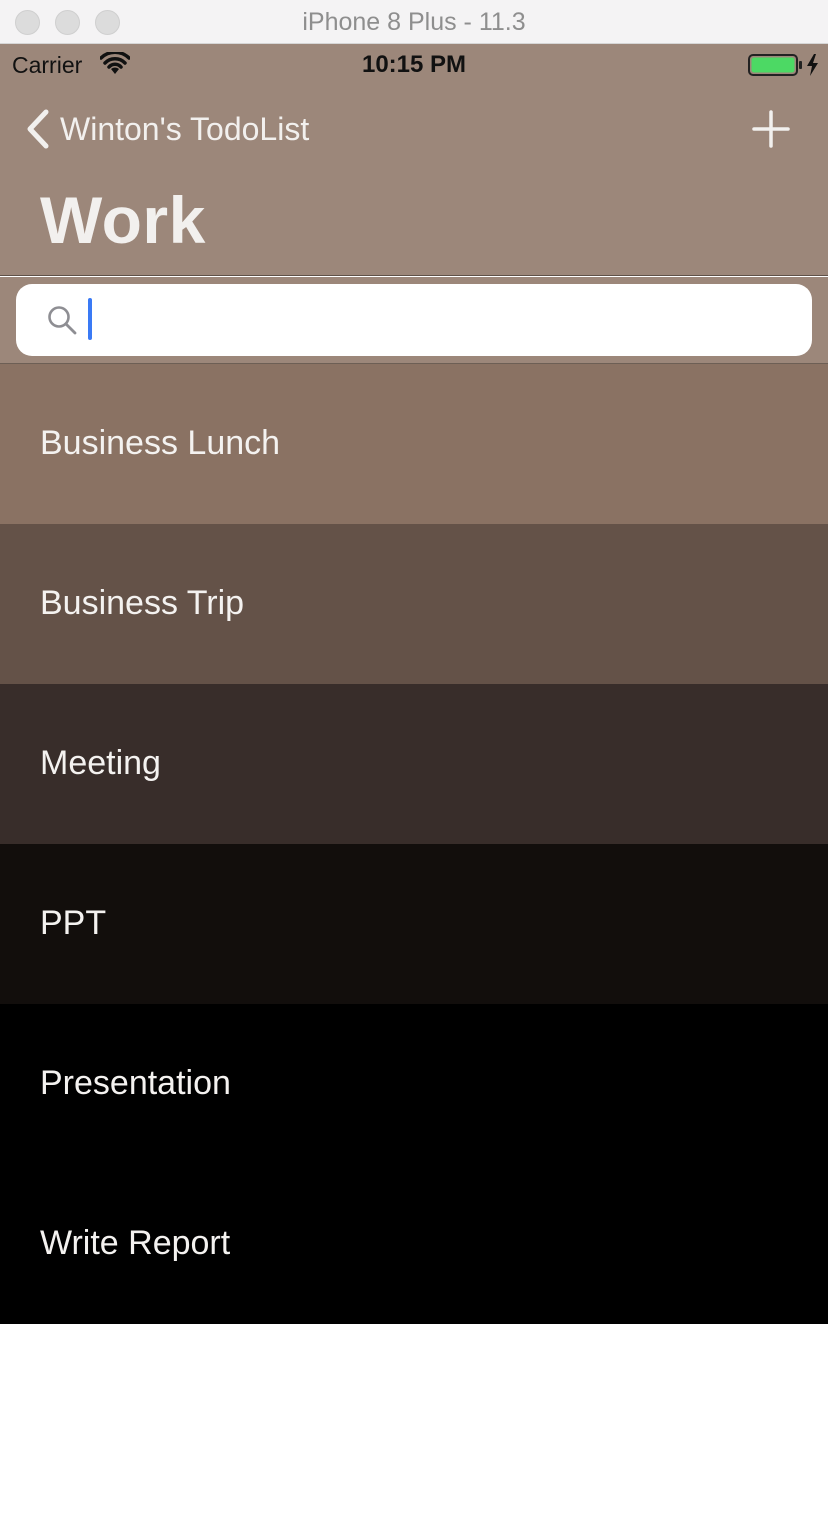  I want to click on list-item: PPT, so click(414, 924).